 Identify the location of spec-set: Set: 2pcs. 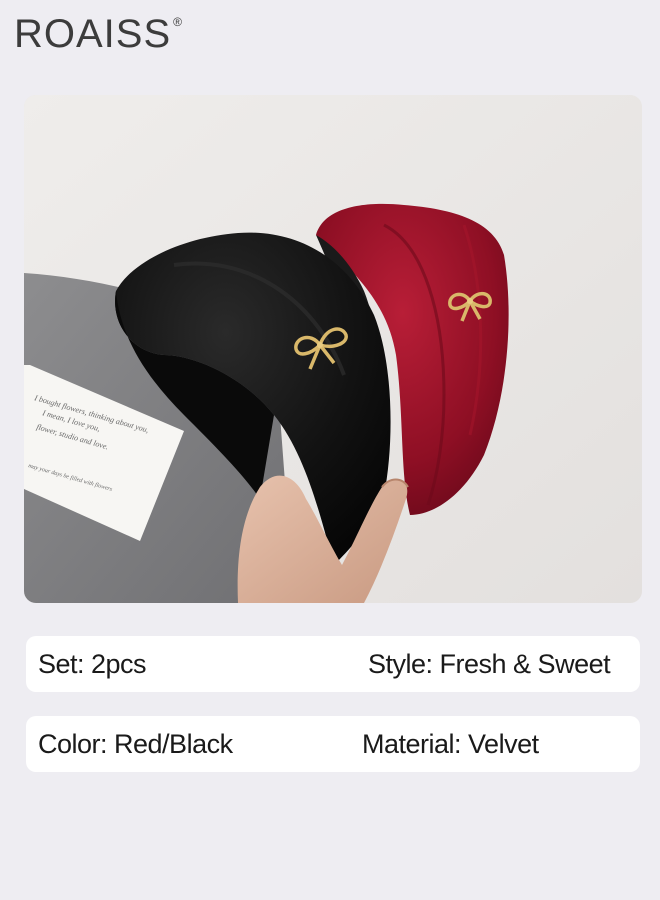
(92, 664).